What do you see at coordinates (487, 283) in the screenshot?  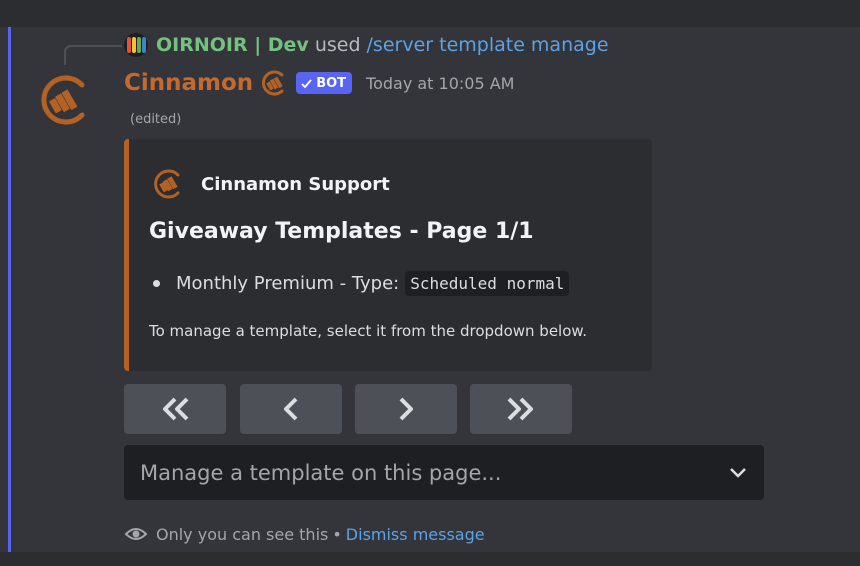 I see `template-type-code: Scheduled normal` at bounding box center [487, 283].